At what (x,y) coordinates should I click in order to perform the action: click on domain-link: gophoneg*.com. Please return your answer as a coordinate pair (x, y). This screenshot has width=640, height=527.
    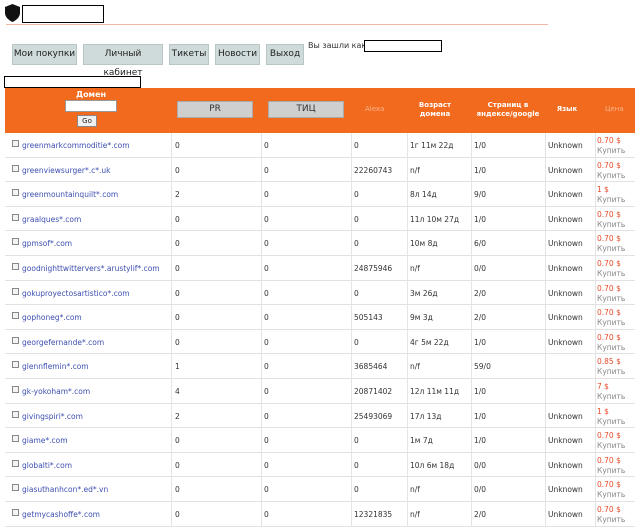
    Looking at the image, I should click on (52, 317).